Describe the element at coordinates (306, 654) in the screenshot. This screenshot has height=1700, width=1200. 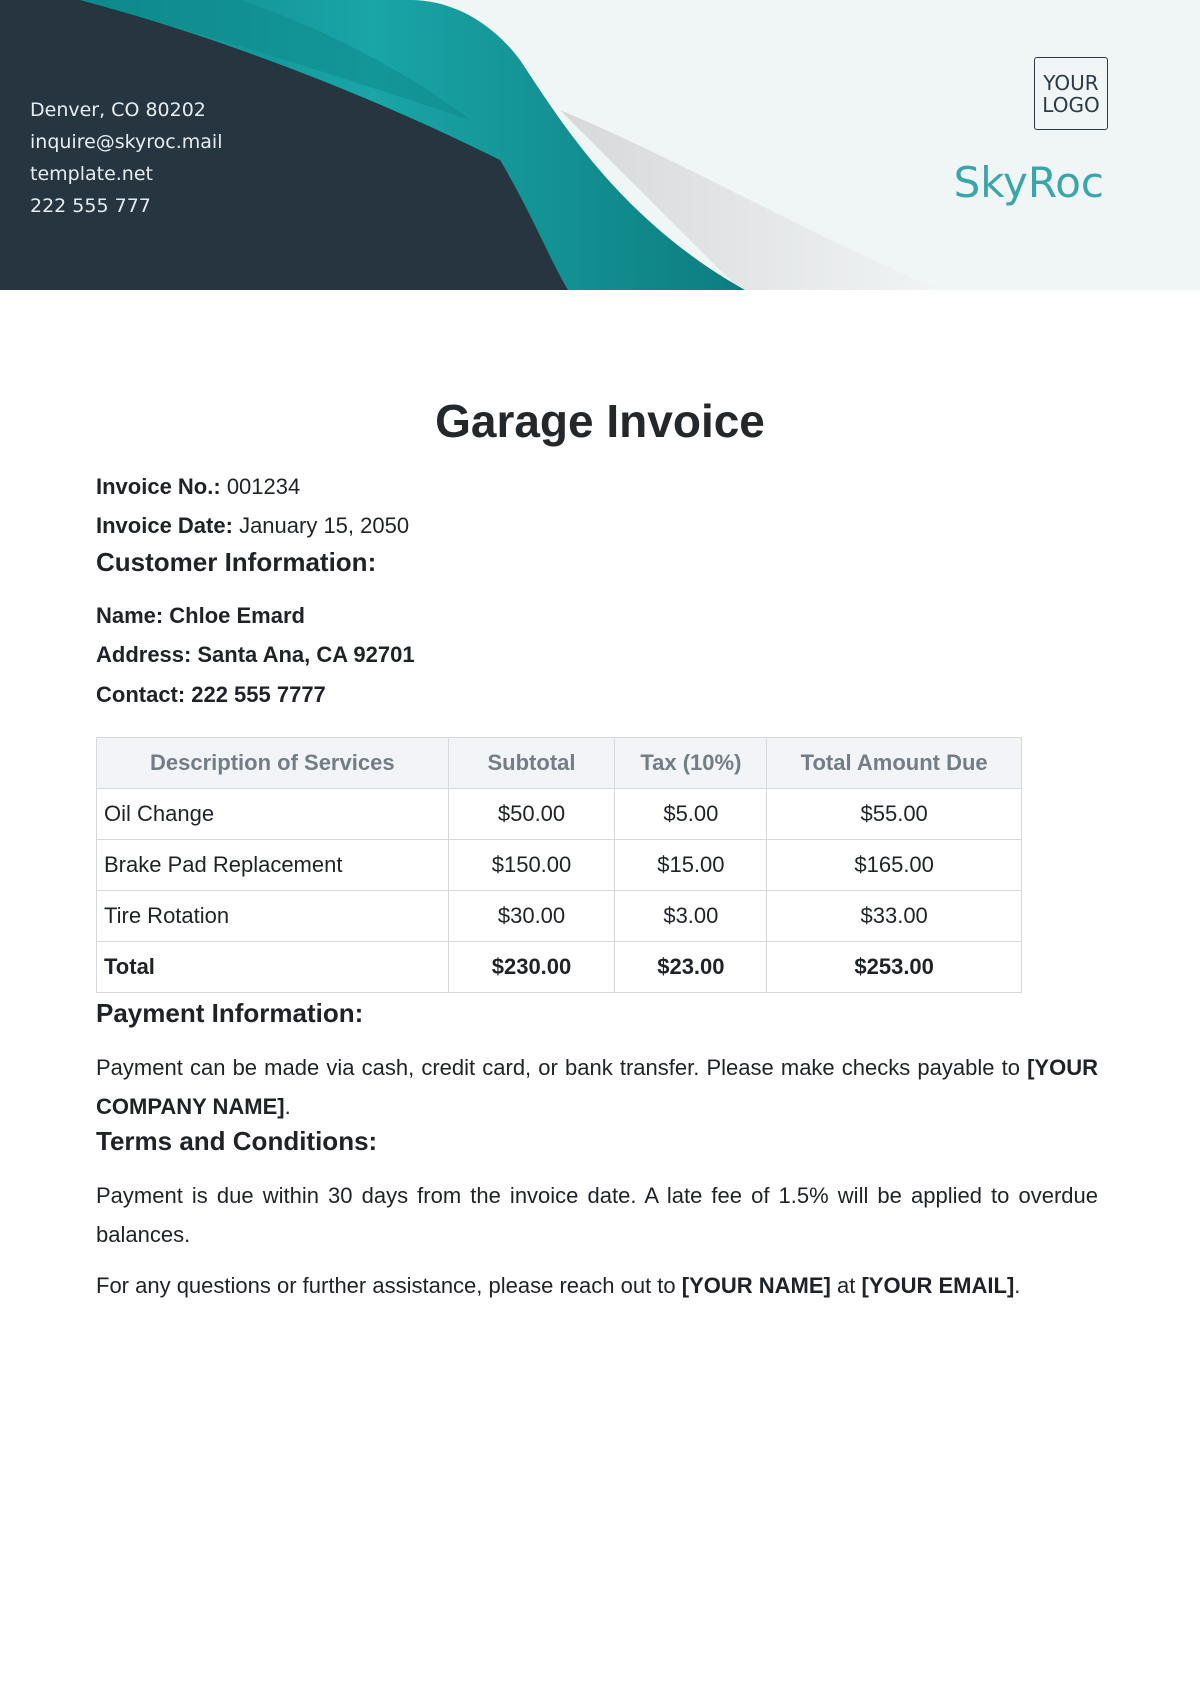
I see `customer-address-value: Santa Ana, CA 92701` at that location.